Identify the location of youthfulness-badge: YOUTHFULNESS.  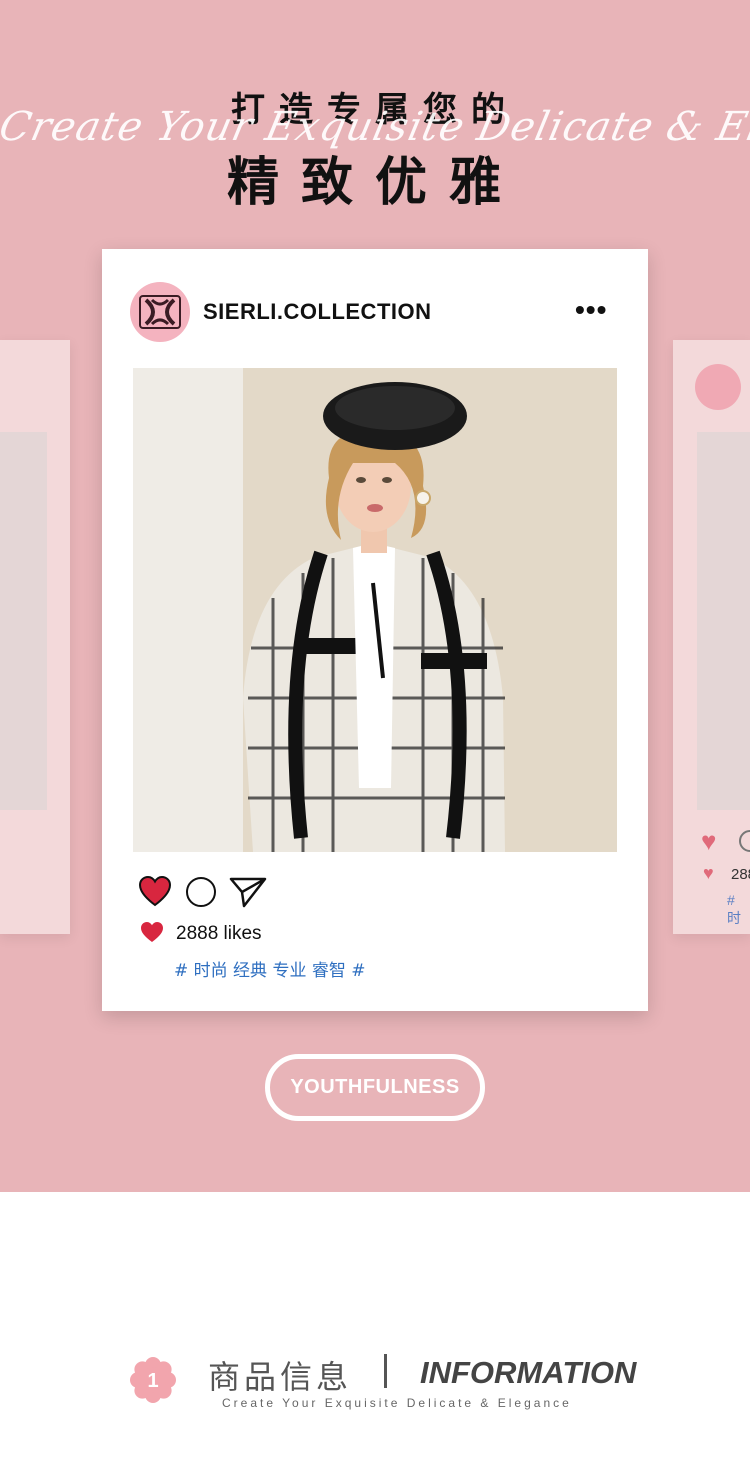
(375, 1087).